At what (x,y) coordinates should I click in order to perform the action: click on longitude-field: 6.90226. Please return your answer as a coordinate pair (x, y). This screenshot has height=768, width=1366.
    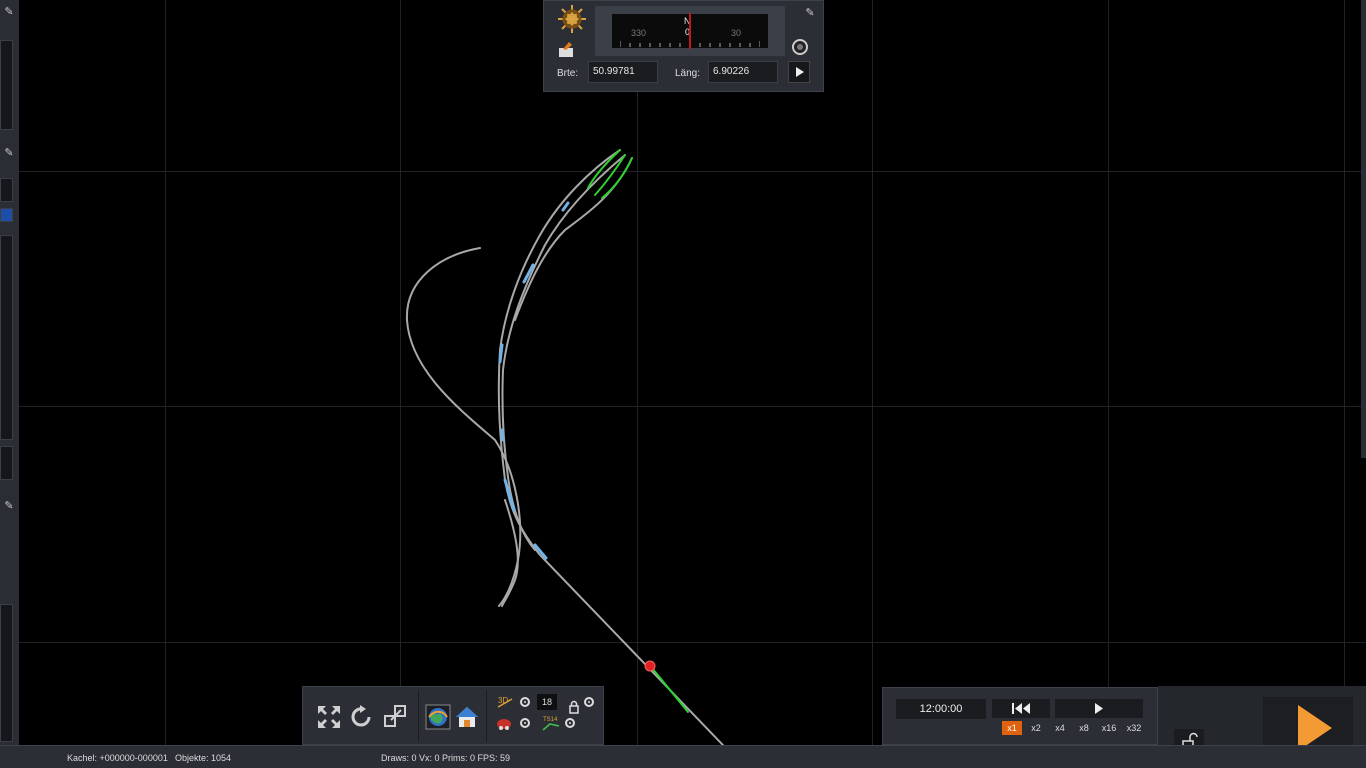
    Looking at the image, I should click on (743, 72).